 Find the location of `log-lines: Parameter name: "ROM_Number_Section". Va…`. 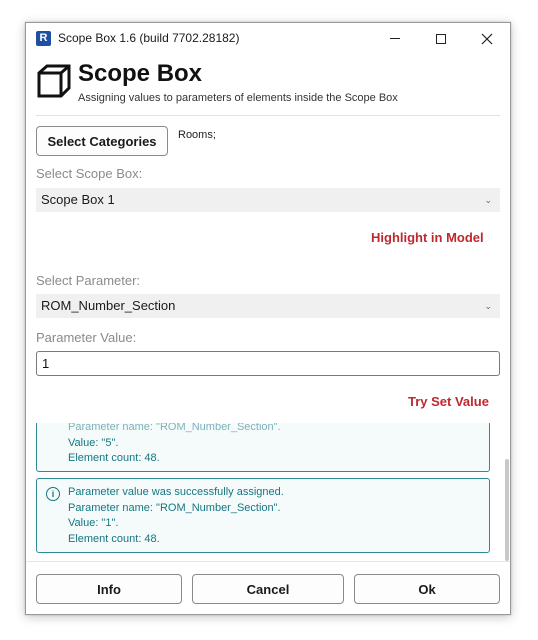

log-lines: Parameter name: "ROM_Number_Section". Va… is located at coordinates (263, 447).